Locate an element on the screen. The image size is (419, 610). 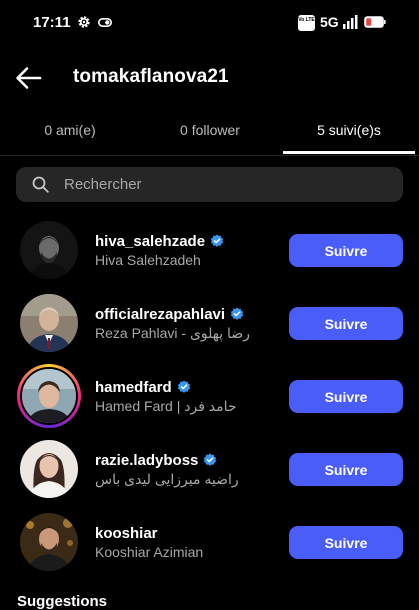
username: kooshiar is located at coordinates (126, 533).